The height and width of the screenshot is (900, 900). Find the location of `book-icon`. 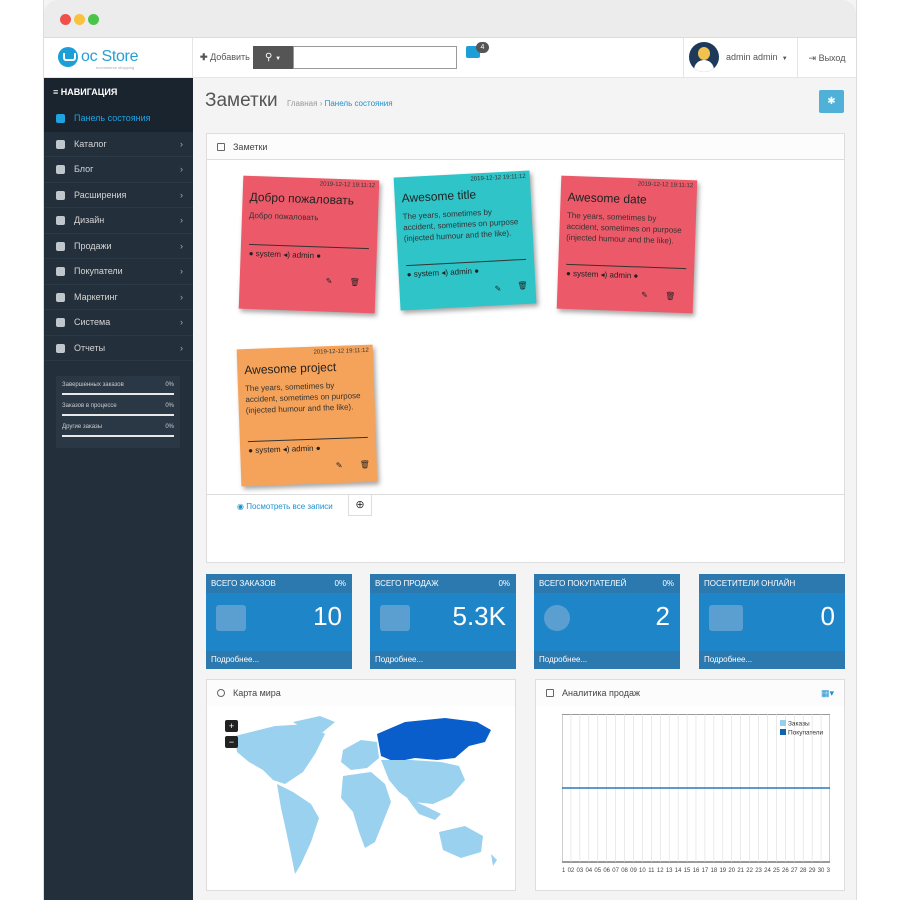

book-icon is located at coordinates (60, 169).